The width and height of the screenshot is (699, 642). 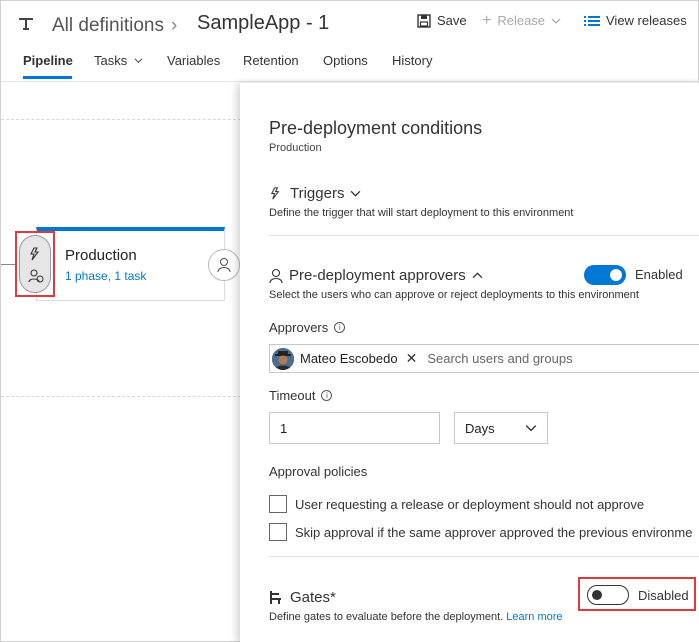 I want to click on remove-approver-icon: ✕, so click(x=412, y=358).